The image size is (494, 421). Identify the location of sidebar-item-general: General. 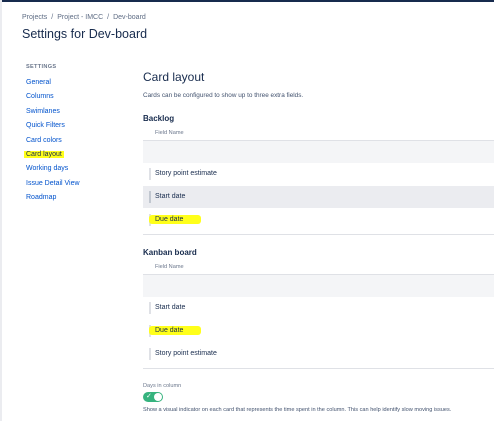
(73, 83).